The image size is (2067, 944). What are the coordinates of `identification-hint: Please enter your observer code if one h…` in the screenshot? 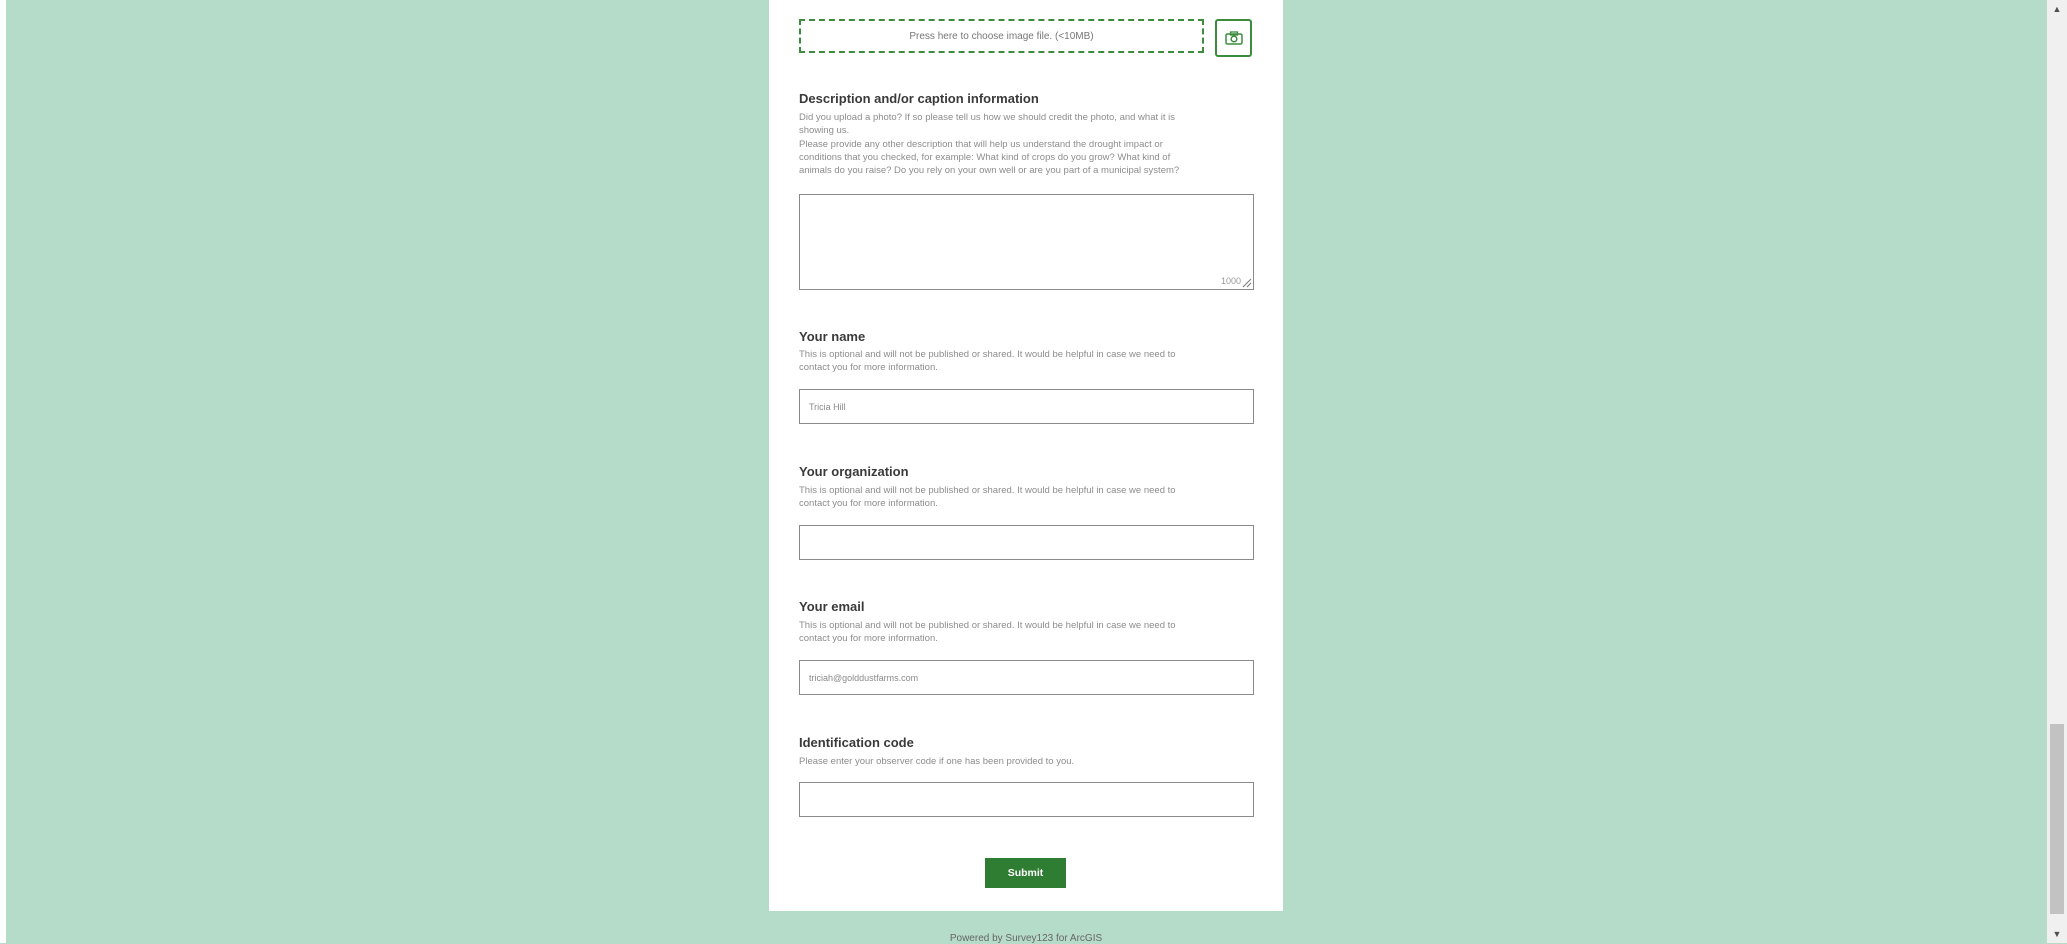 It's located at (1026, 761).